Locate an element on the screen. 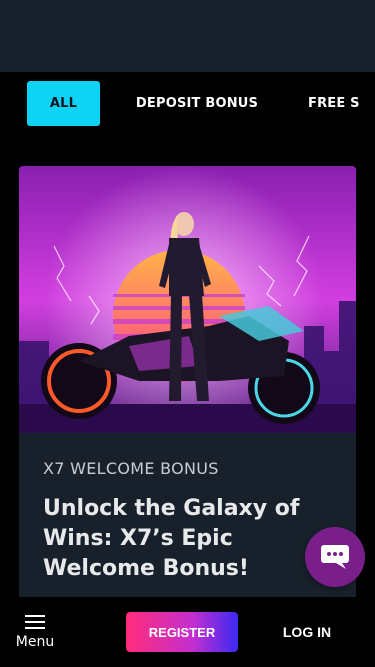  top-header is located at coordinates (187, 36).